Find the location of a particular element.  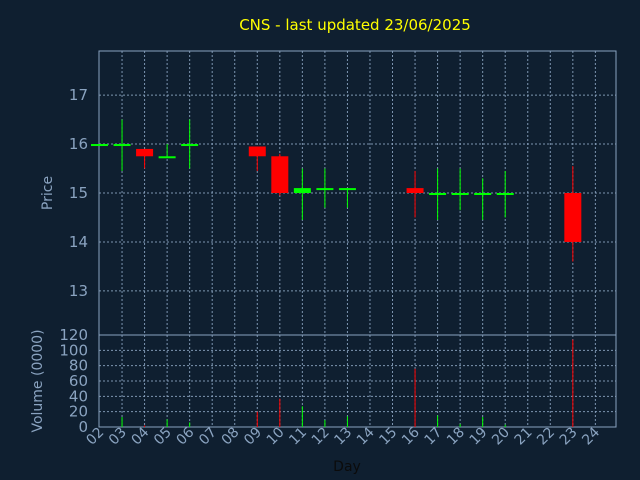

x-tick-label: 04 is located at coordinates (140, 436).